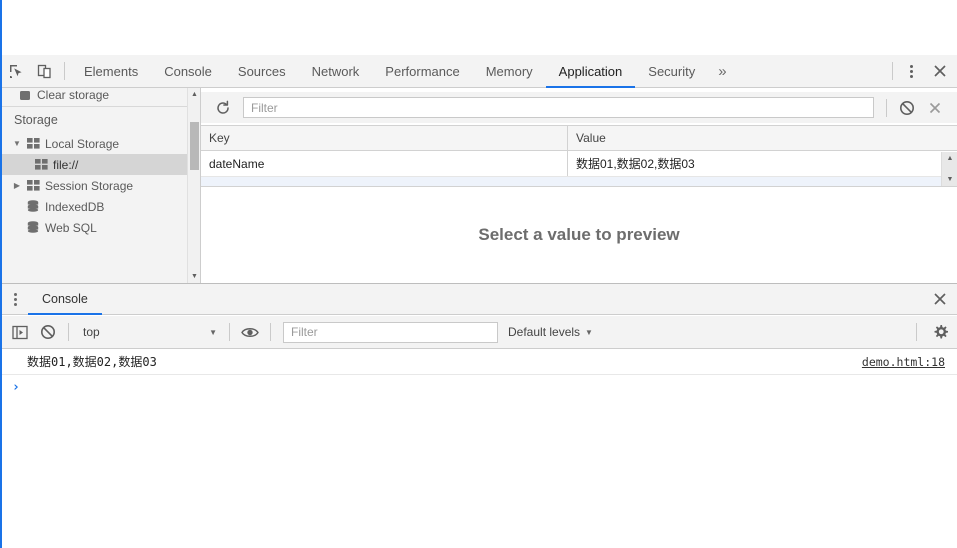  Describe the element at coordinates (194, 146) in the screenshot. I see `scrollbar-thumb` at that location.